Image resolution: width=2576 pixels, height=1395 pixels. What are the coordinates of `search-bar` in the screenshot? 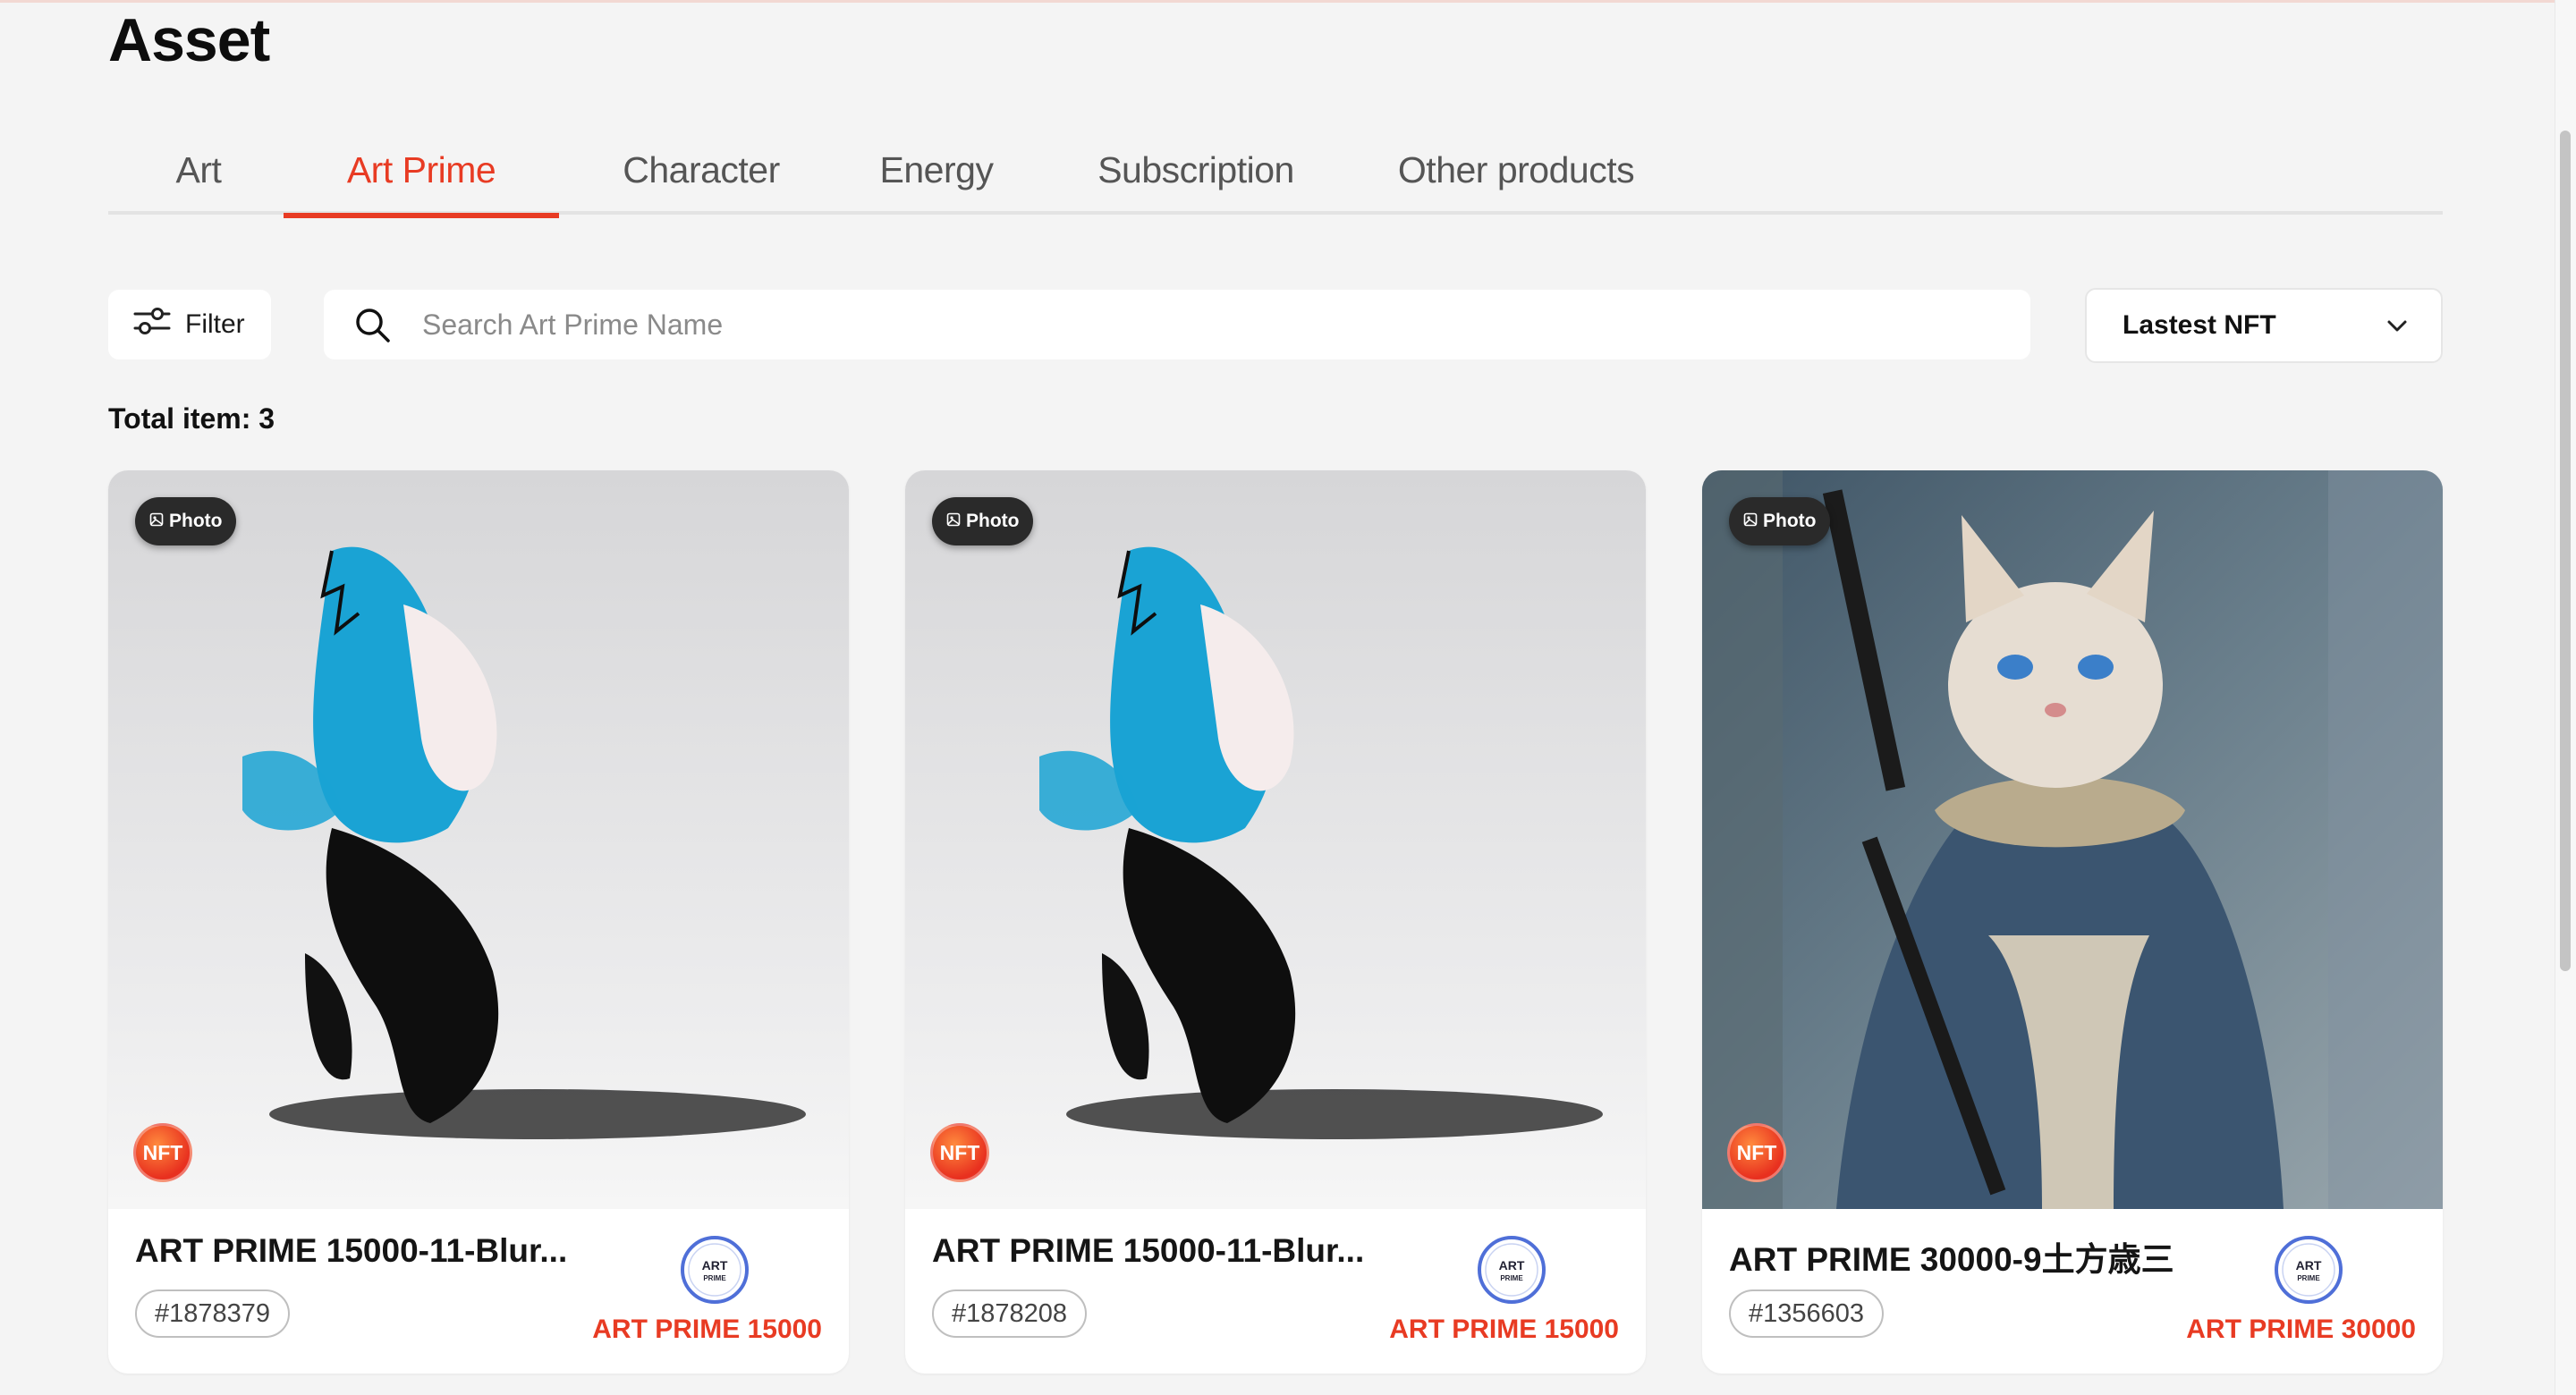 It's located at (1177, 324).